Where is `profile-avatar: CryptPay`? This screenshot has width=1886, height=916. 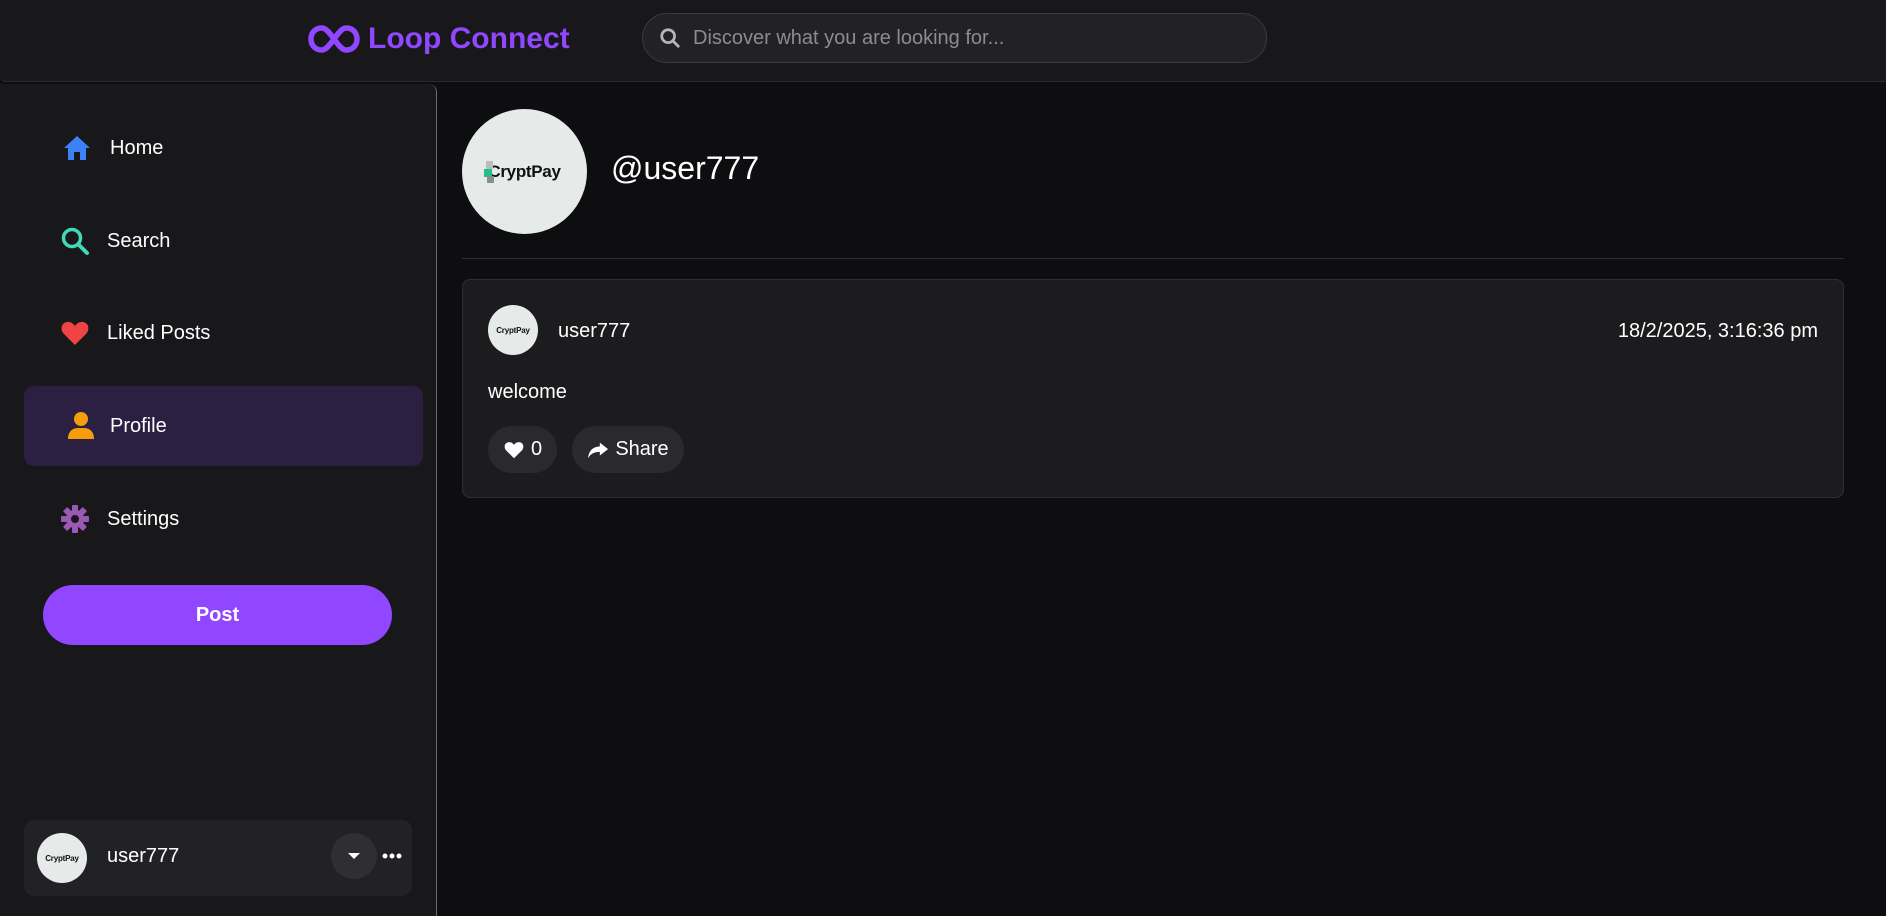 profile-avatar: CryptPay is located at coordinates (524, 171).